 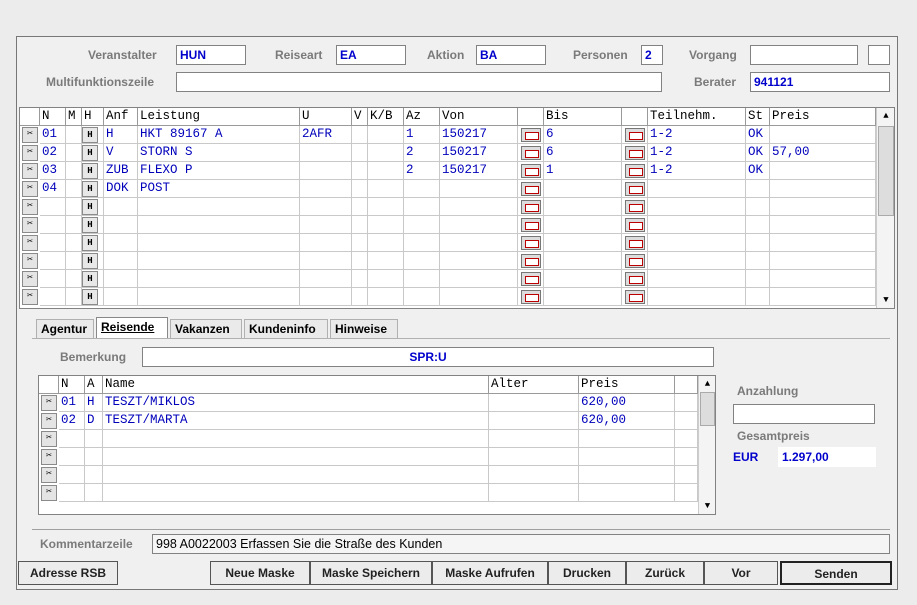 I want to click on cell-a, so click(x=94, y=439).